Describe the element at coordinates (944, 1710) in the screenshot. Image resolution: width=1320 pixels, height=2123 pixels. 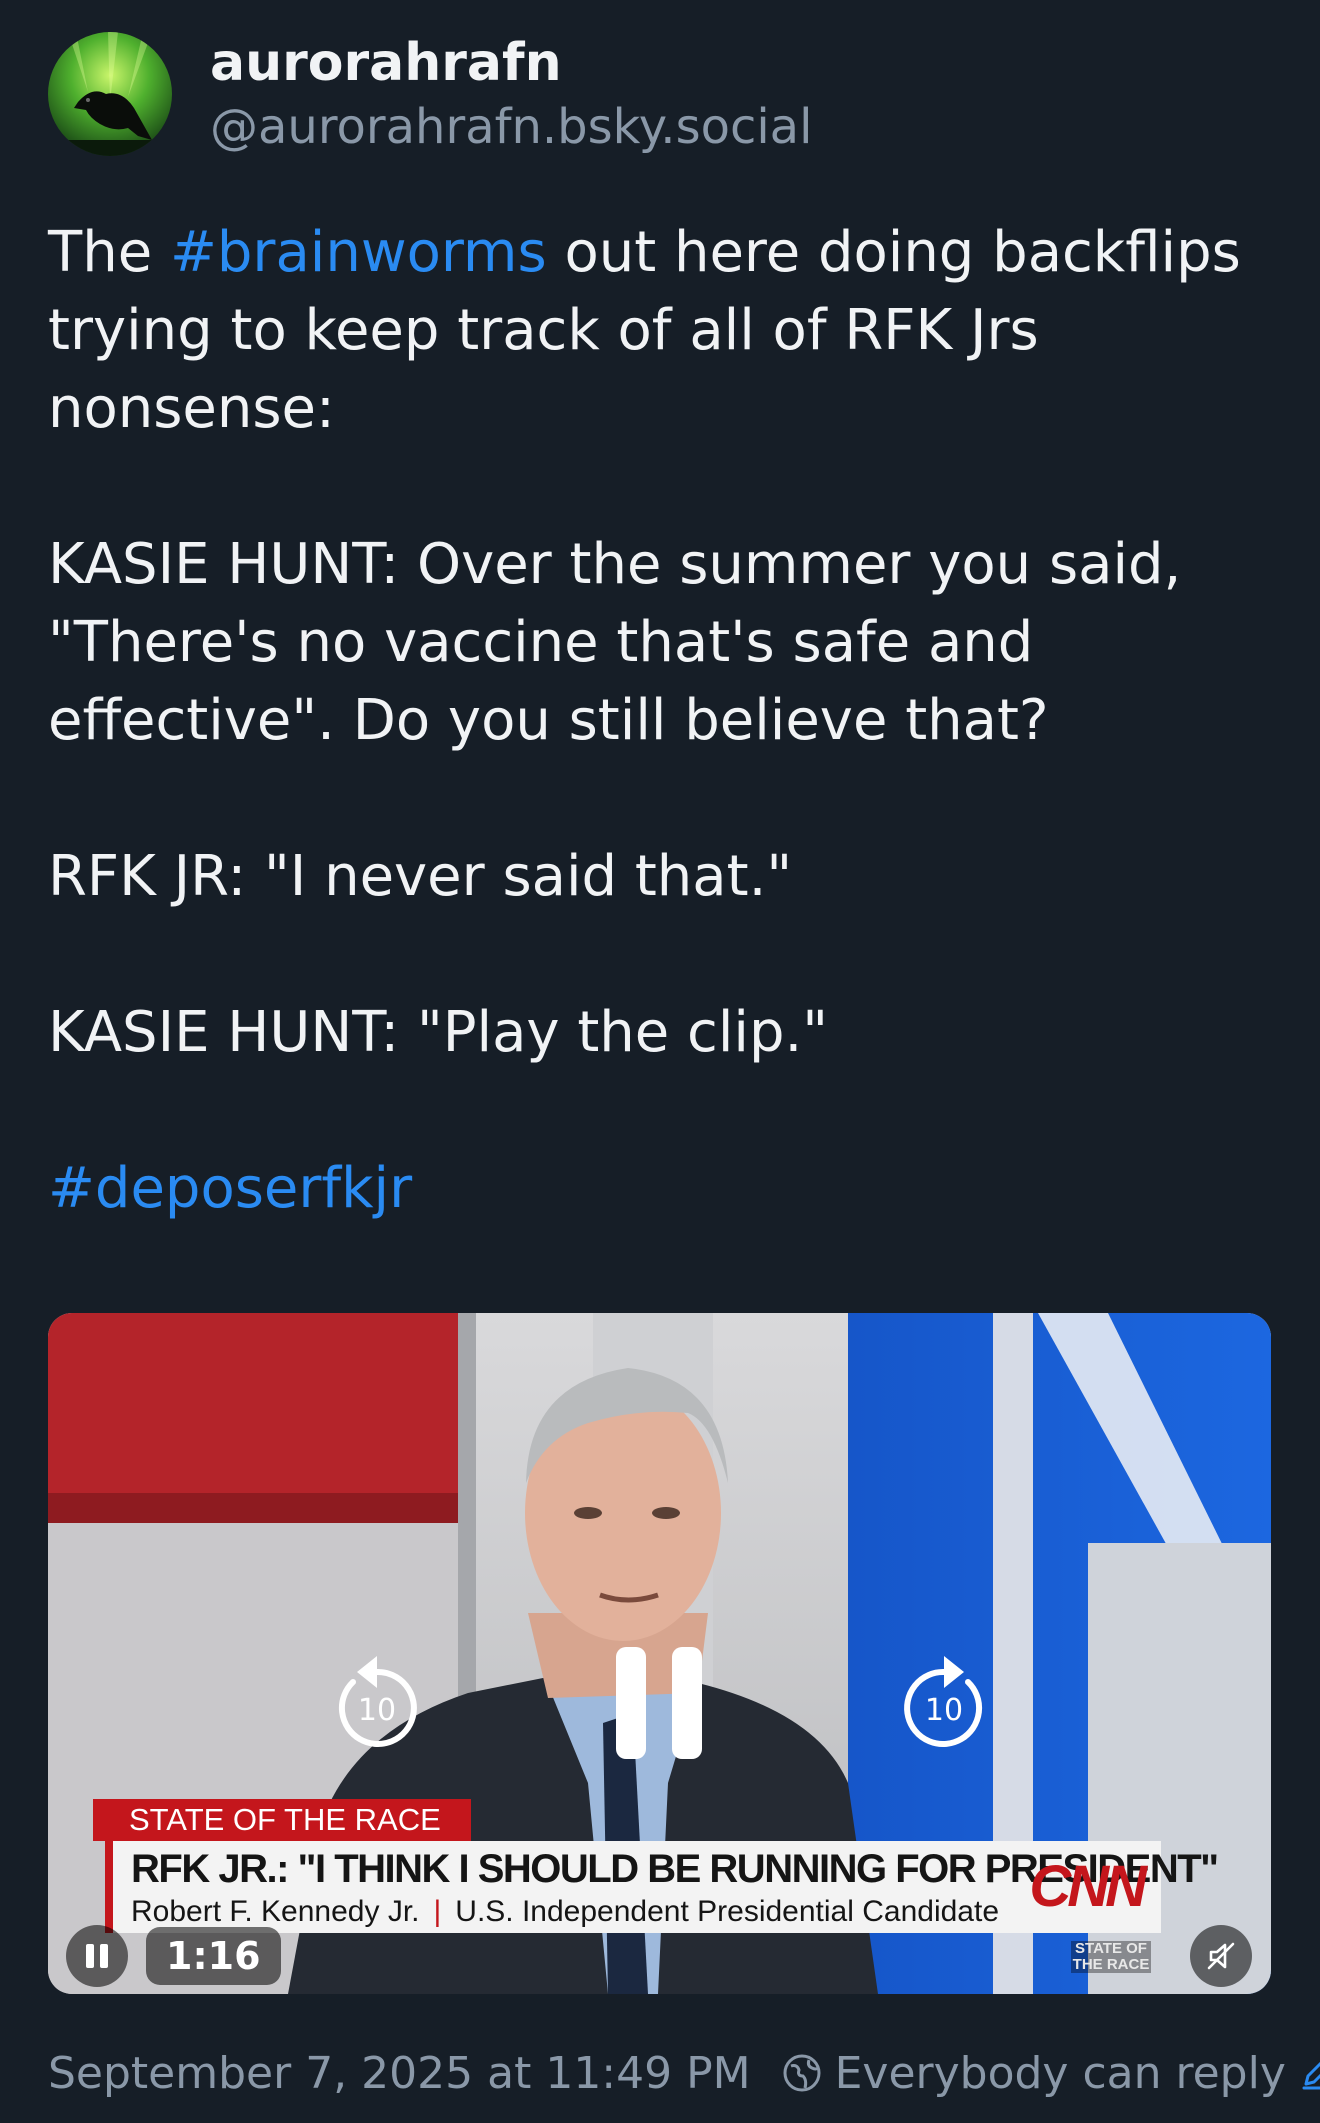
I see `skip-forward-label: 10` at that location.